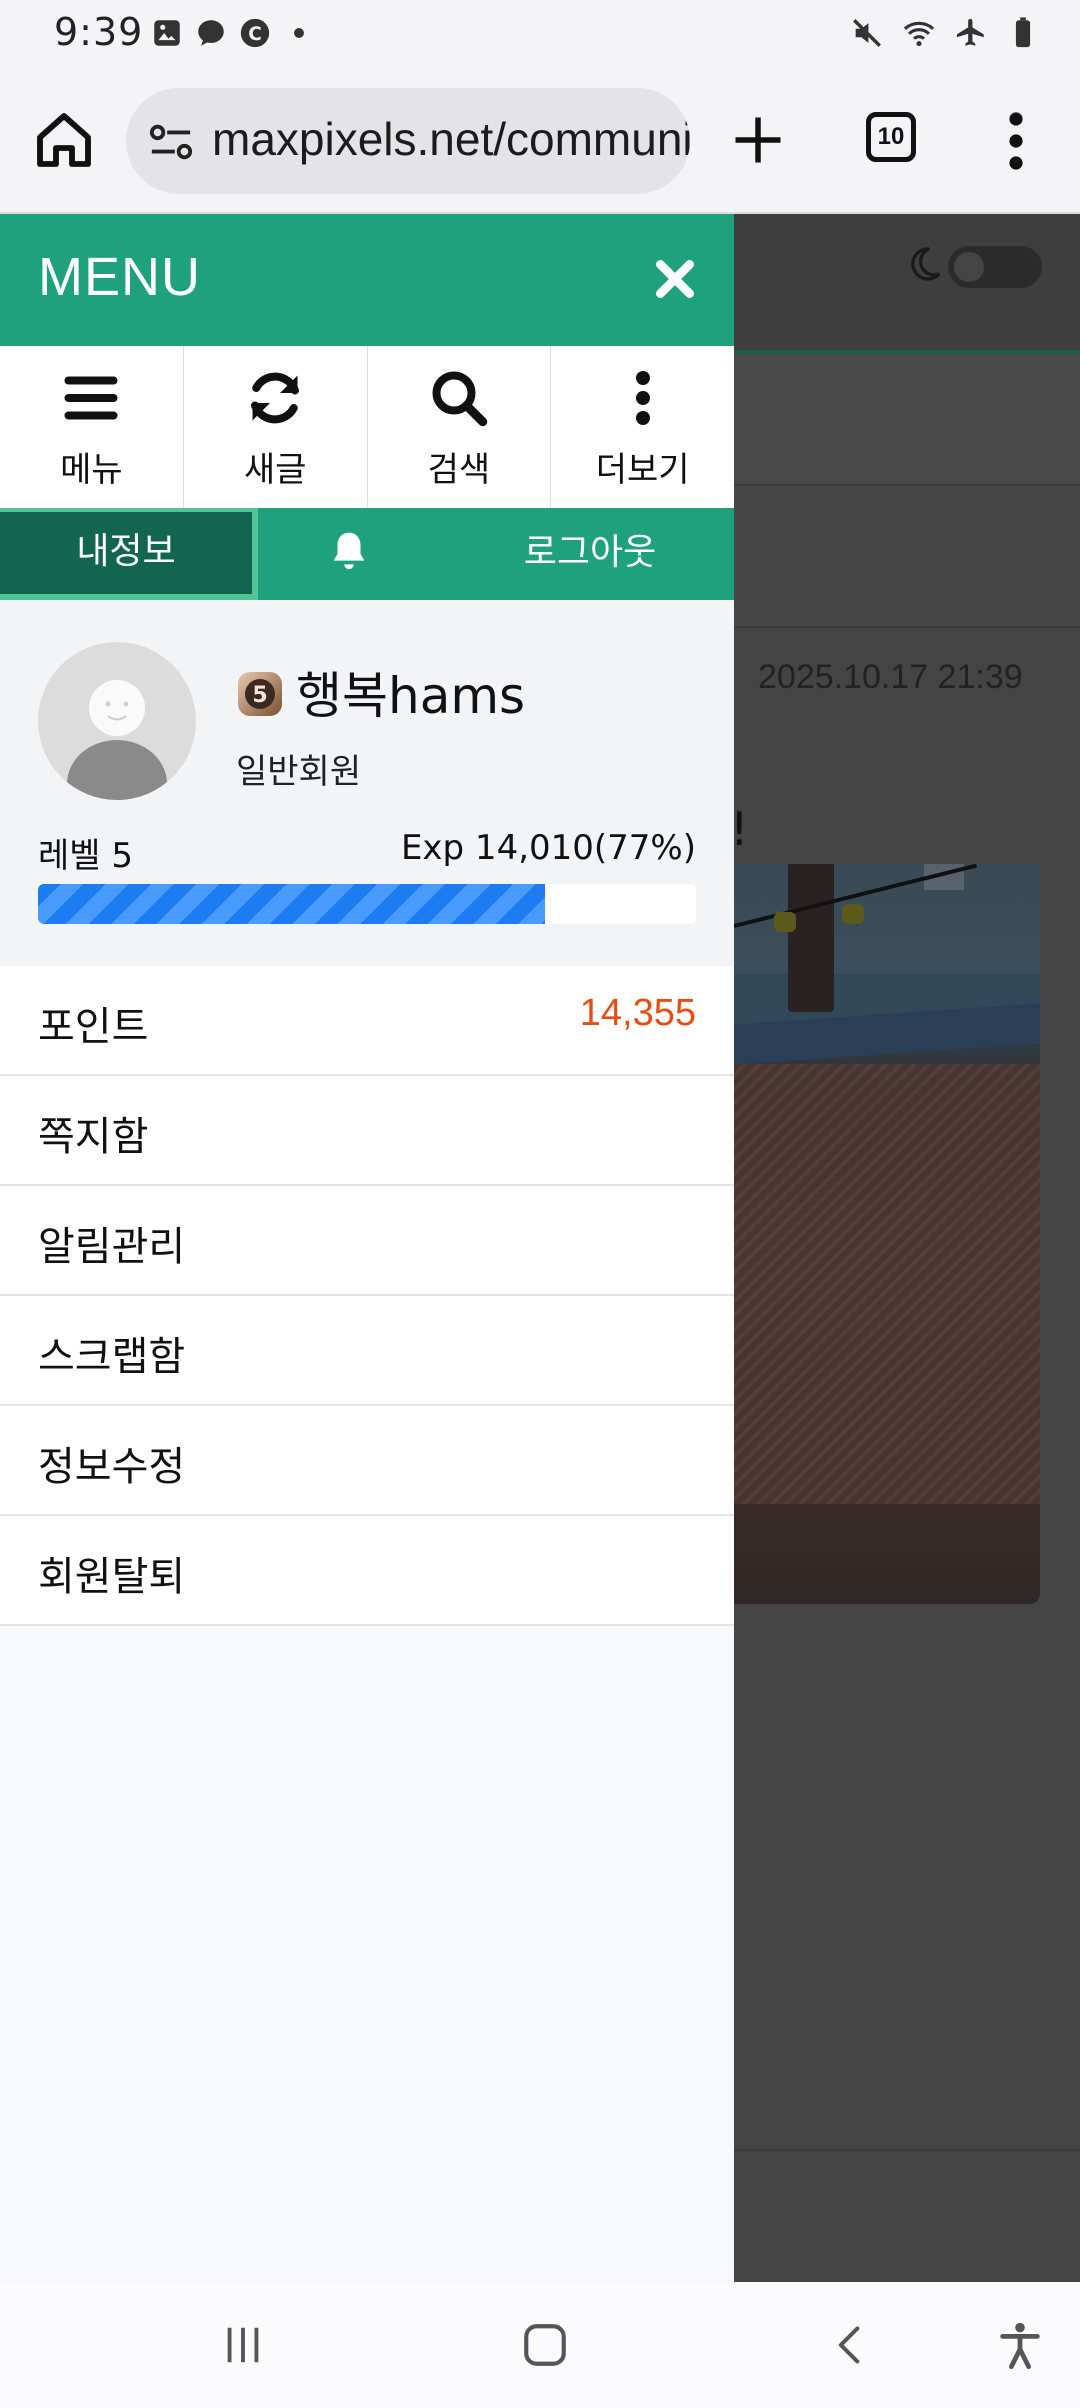  I want to click on airplane-icon, so click(970, 32).